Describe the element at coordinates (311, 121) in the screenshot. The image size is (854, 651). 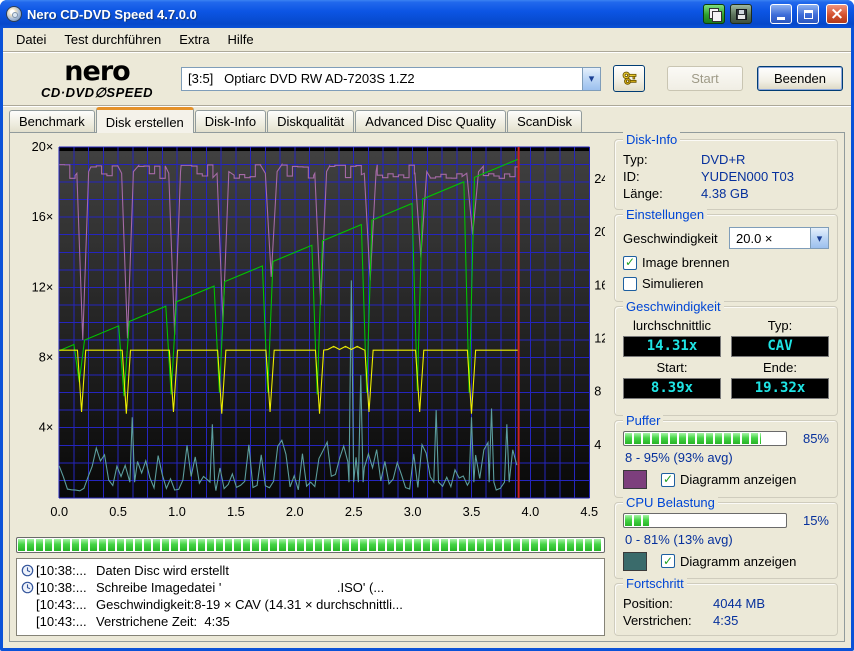
I see `tab-diskqualitaet: Diskqualität` at that location.